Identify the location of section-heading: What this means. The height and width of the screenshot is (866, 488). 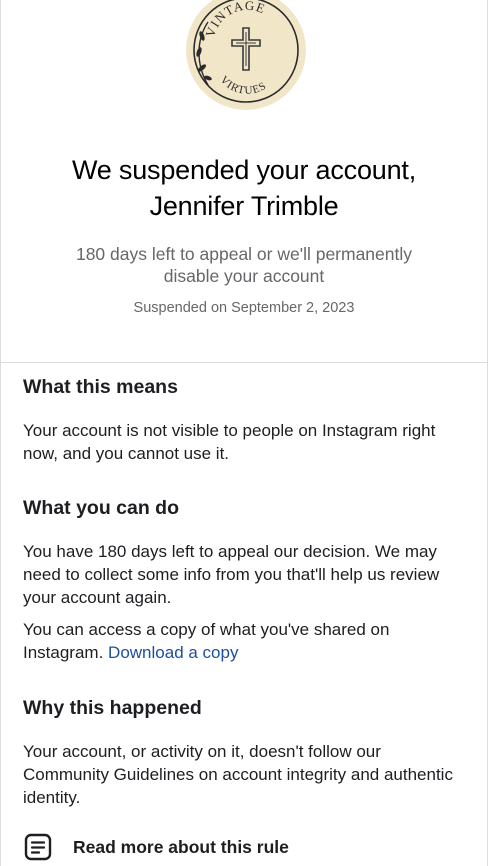
(100, 387).